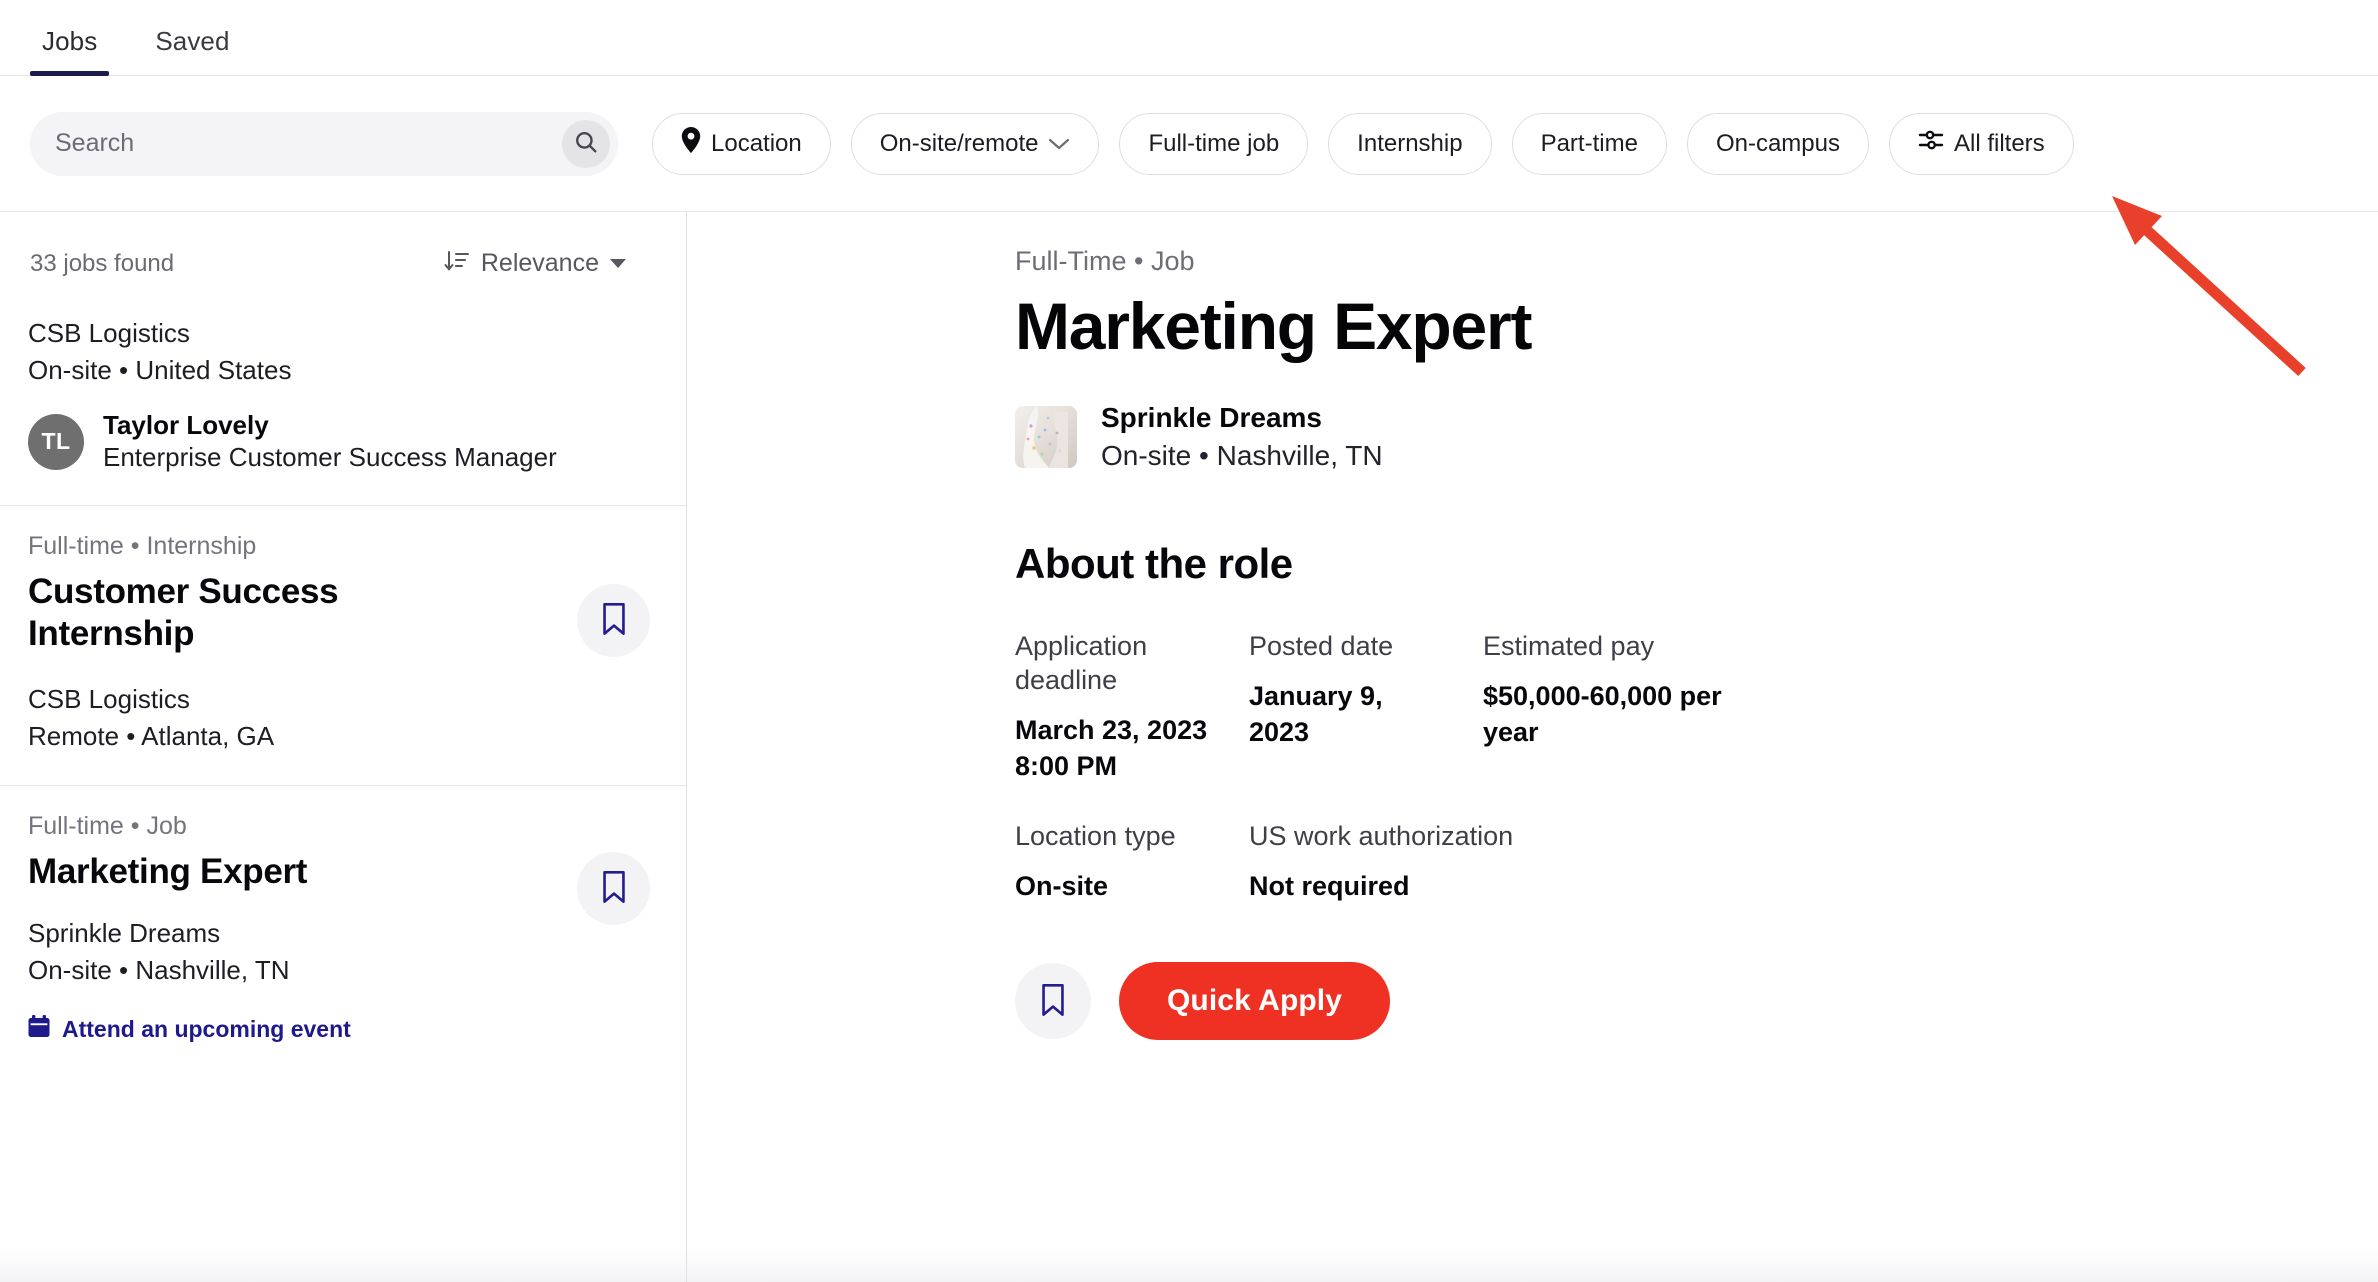  Describe the element at coordinates (1111, 748) in the screenshot. I see `fact-value: March 23, 2023 8:00 PM` at that location.